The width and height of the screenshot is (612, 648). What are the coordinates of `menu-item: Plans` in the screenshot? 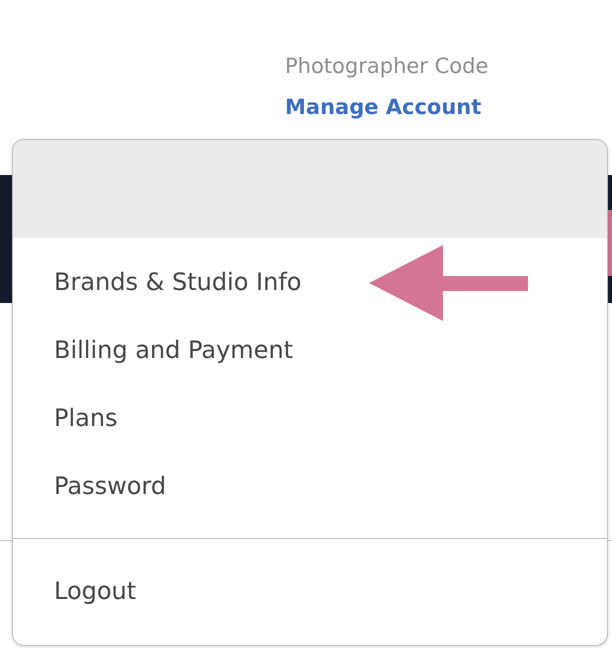 It's located at (310, 418).